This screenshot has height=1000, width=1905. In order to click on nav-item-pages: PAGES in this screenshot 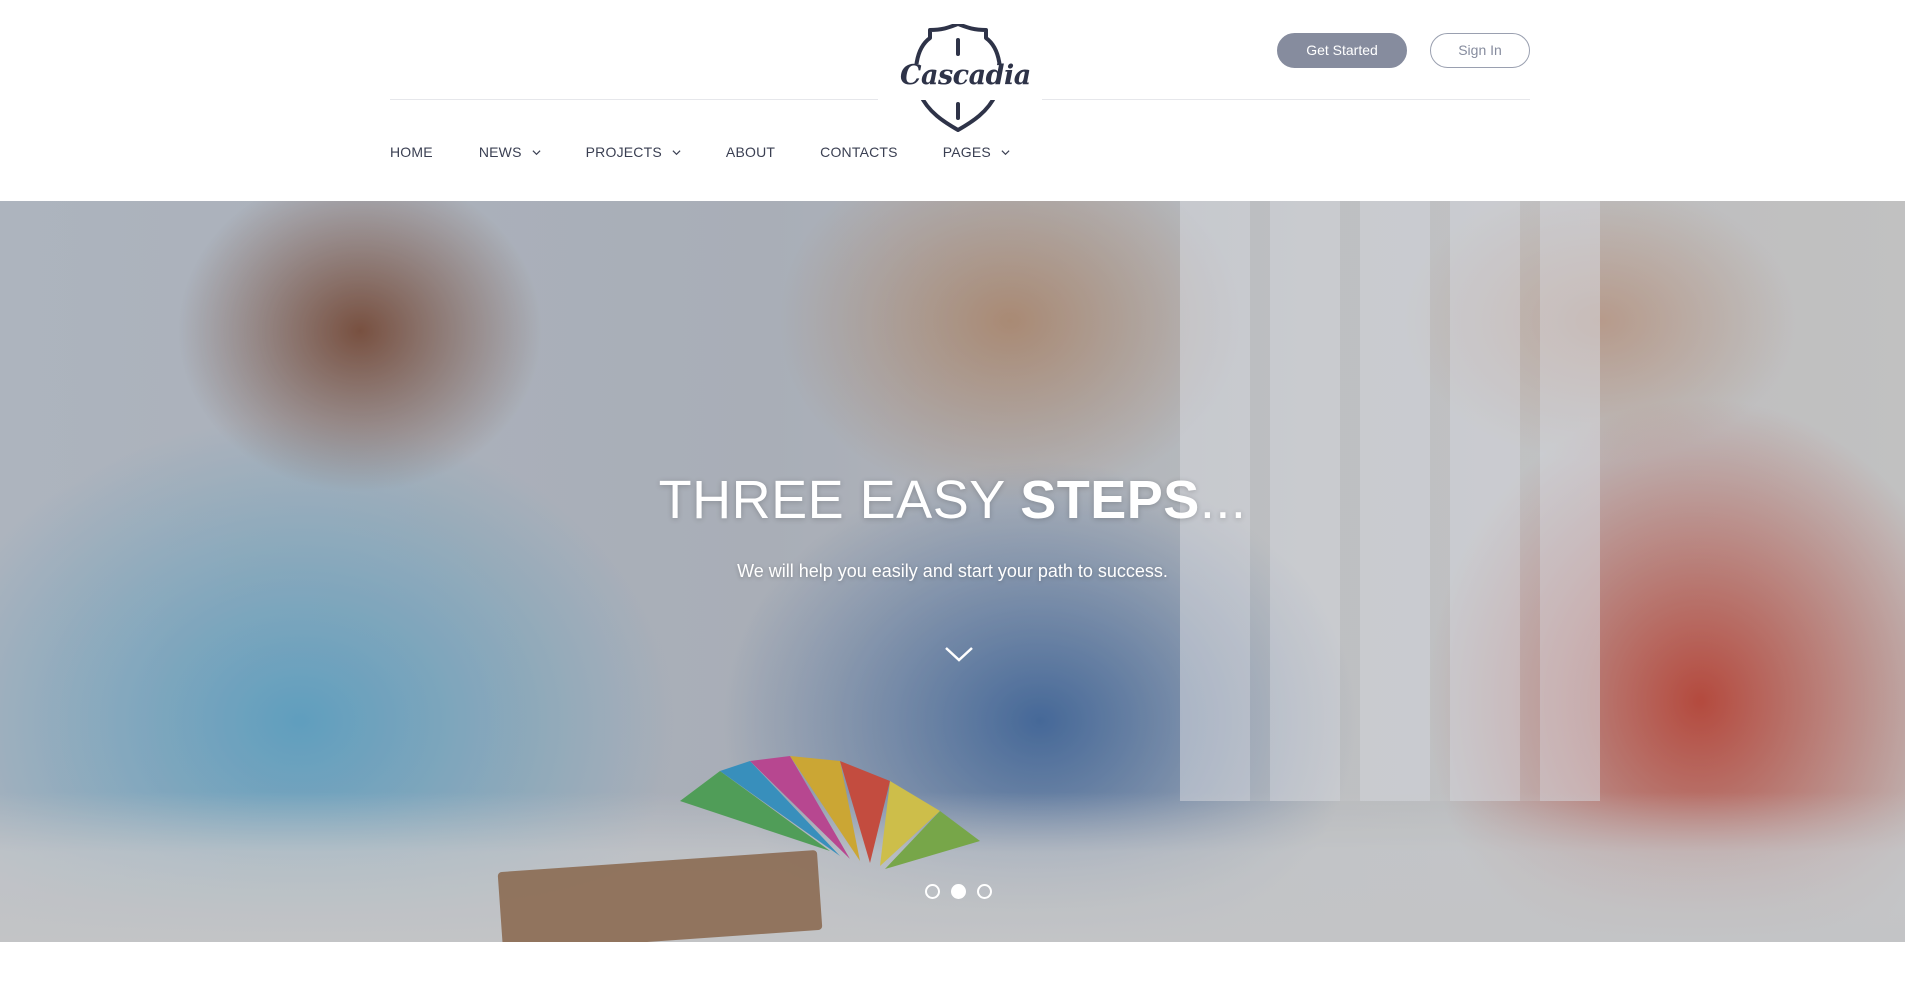, I will do `click(976, 152)`.